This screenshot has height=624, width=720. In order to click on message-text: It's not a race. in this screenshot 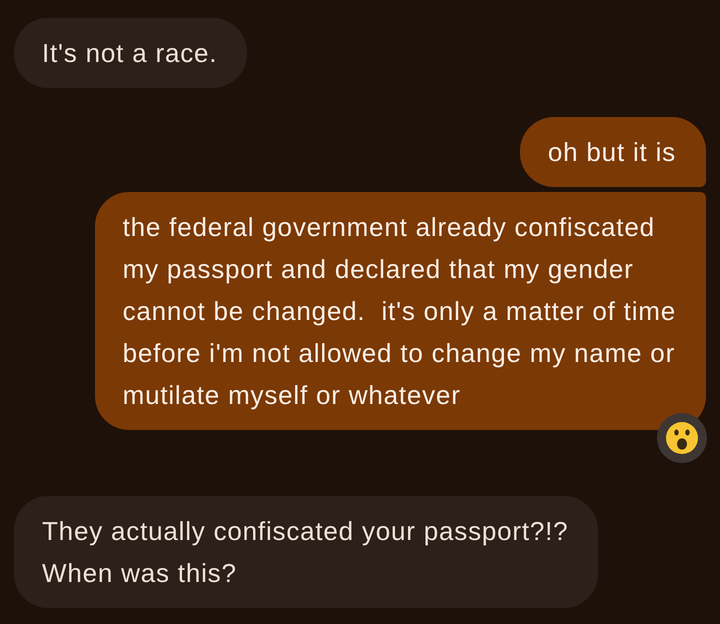, I will do `click(130, 53)`.